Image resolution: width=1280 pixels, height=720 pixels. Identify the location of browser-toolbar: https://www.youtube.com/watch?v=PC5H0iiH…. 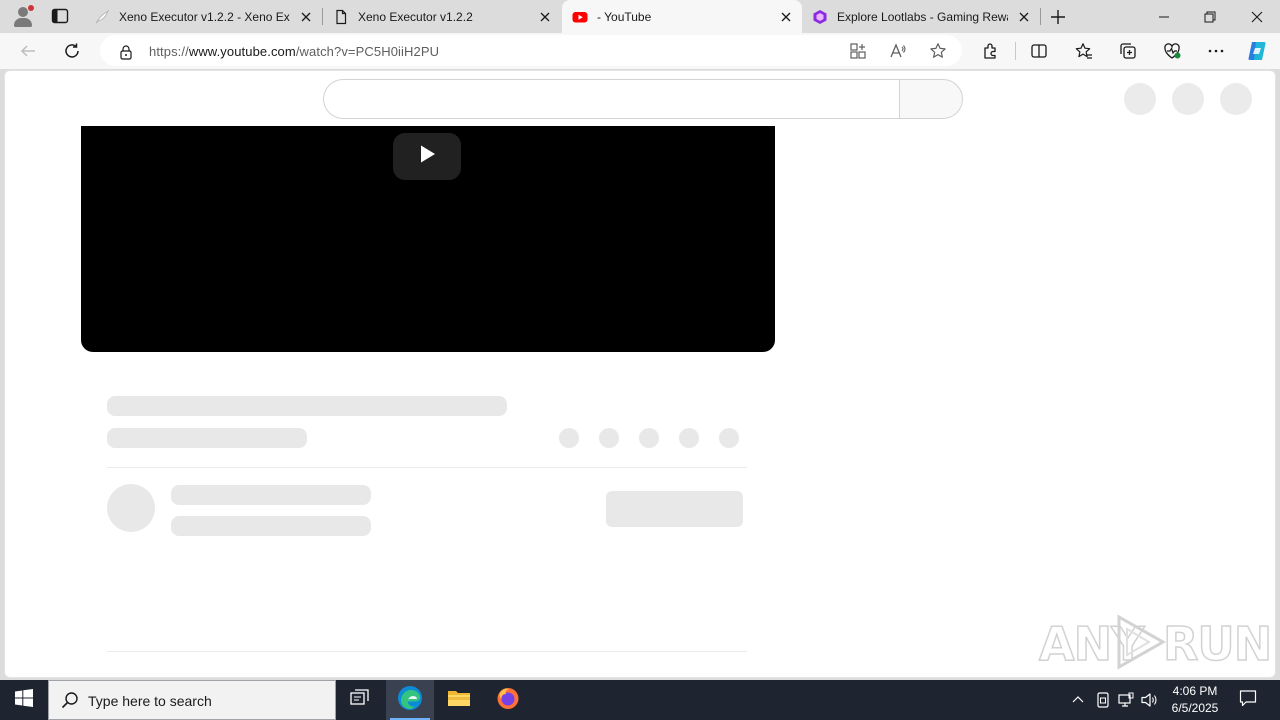
(640, 51).